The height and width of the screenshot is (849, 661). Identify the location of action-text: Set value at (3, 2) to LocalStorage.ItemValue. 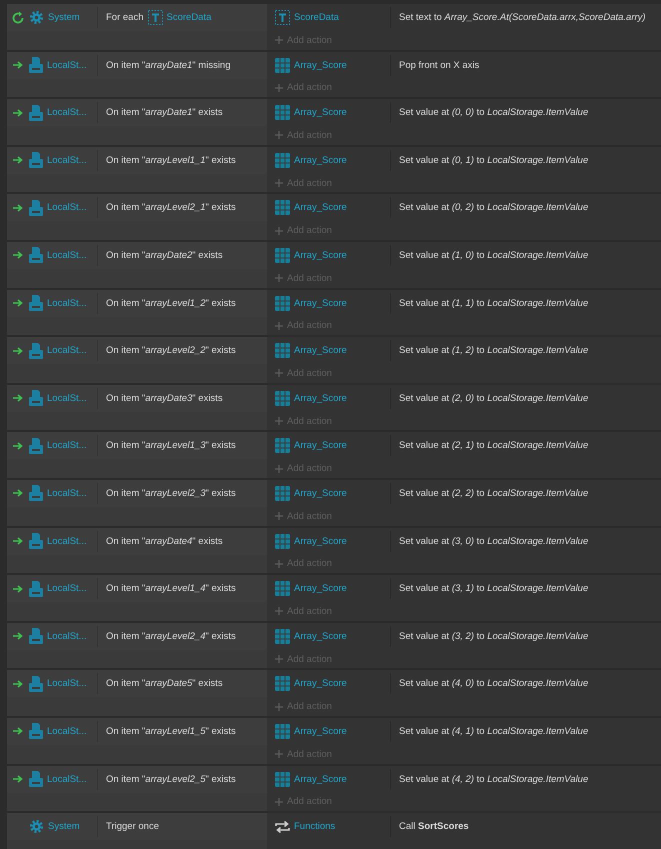
(493, 636).